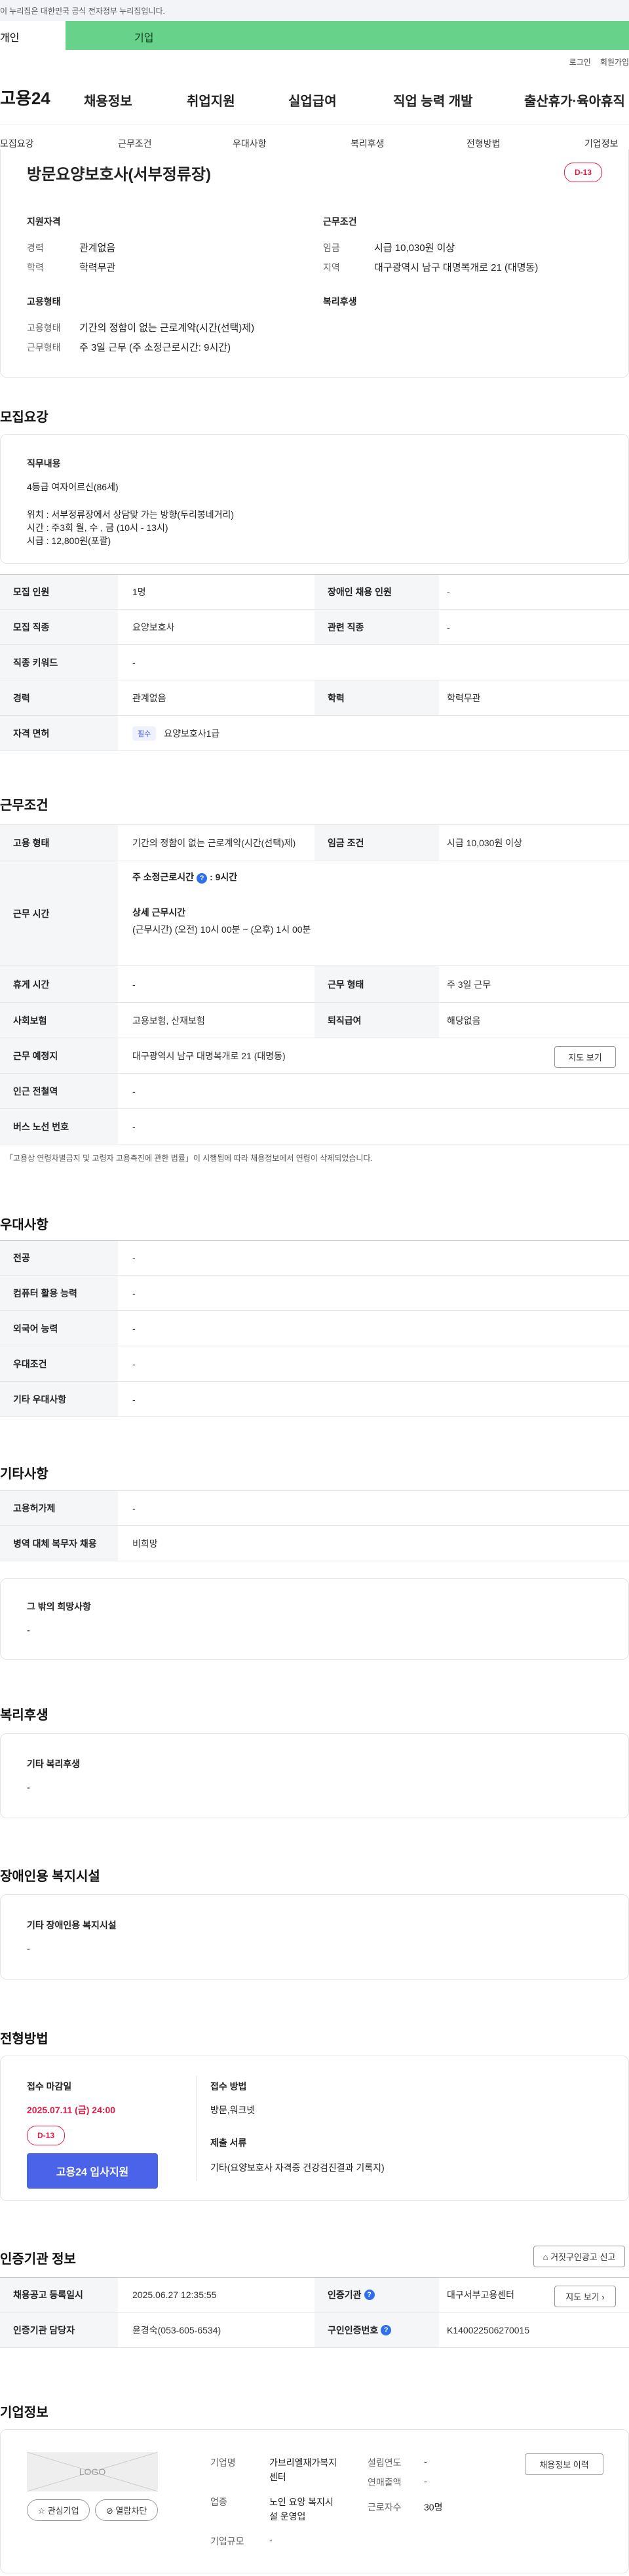 This screenshot has height=2576, width=629. Describe the element at coordinates (314, 1619) in the screenshot. I see `other-wish-card: 그 밖의 희망사항 -` at that location.